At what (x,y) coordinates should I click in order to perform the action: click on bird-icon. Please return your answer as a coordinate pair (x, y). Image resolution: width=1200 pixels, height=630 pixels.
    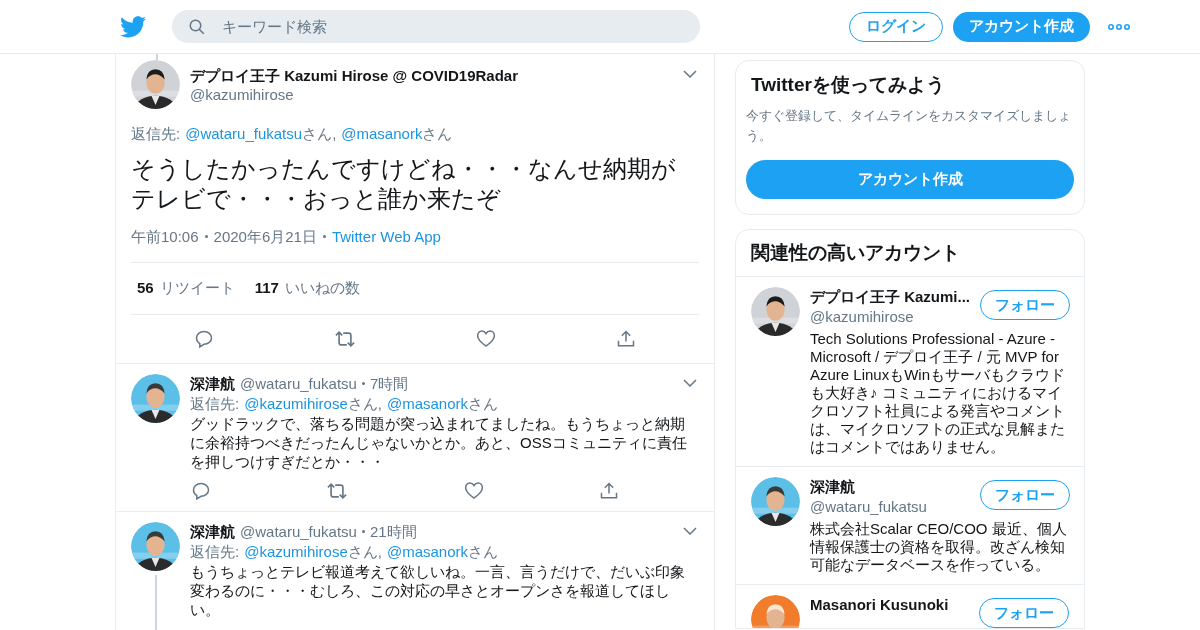
    Looking at the image, I should click on (133, 26).